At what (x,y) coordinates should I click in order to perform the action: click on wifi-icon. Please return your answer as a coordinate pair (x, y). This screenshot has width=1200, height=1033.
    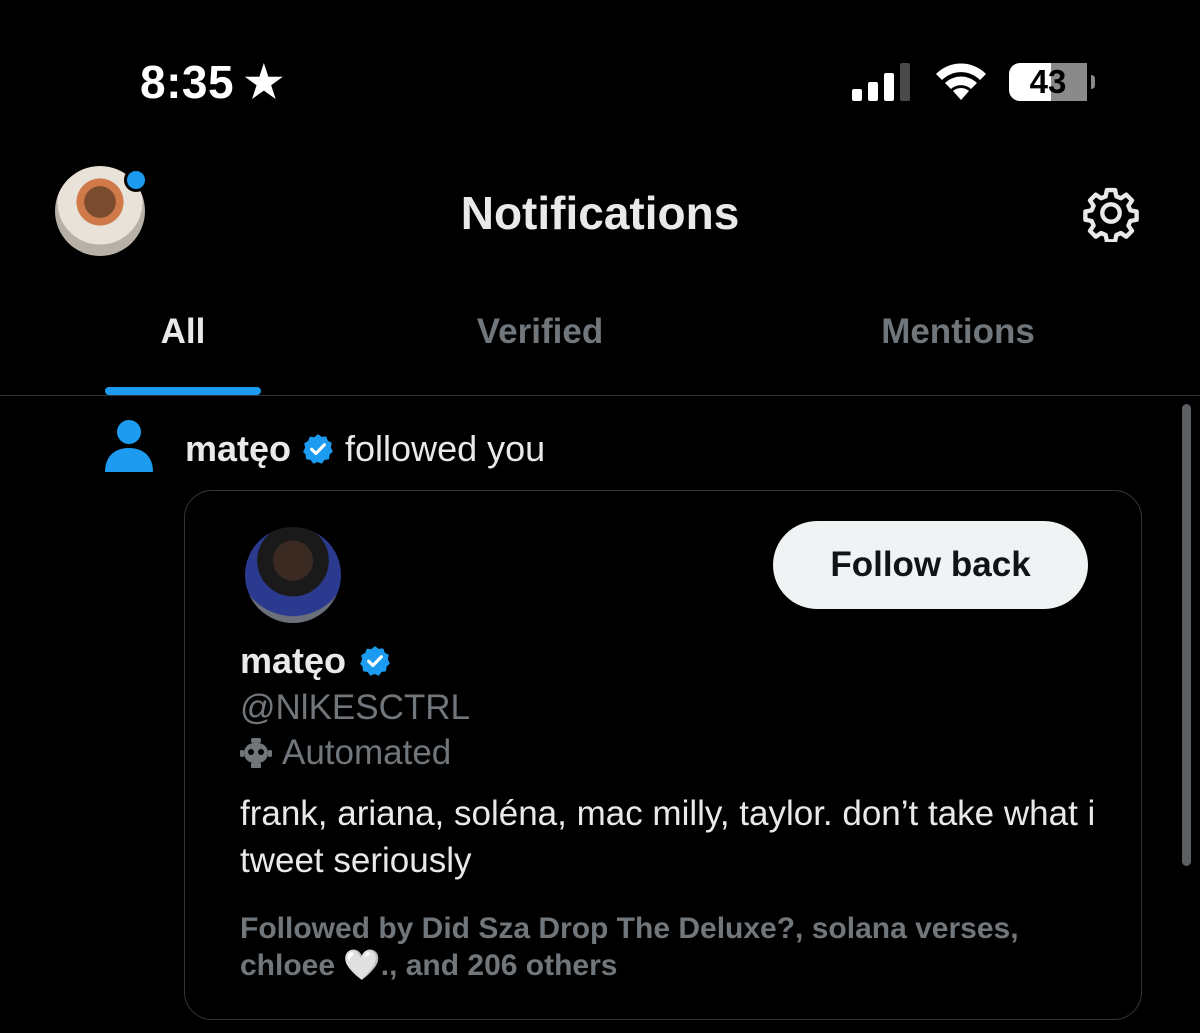
    Looking at the image, I should click on (961, 81).